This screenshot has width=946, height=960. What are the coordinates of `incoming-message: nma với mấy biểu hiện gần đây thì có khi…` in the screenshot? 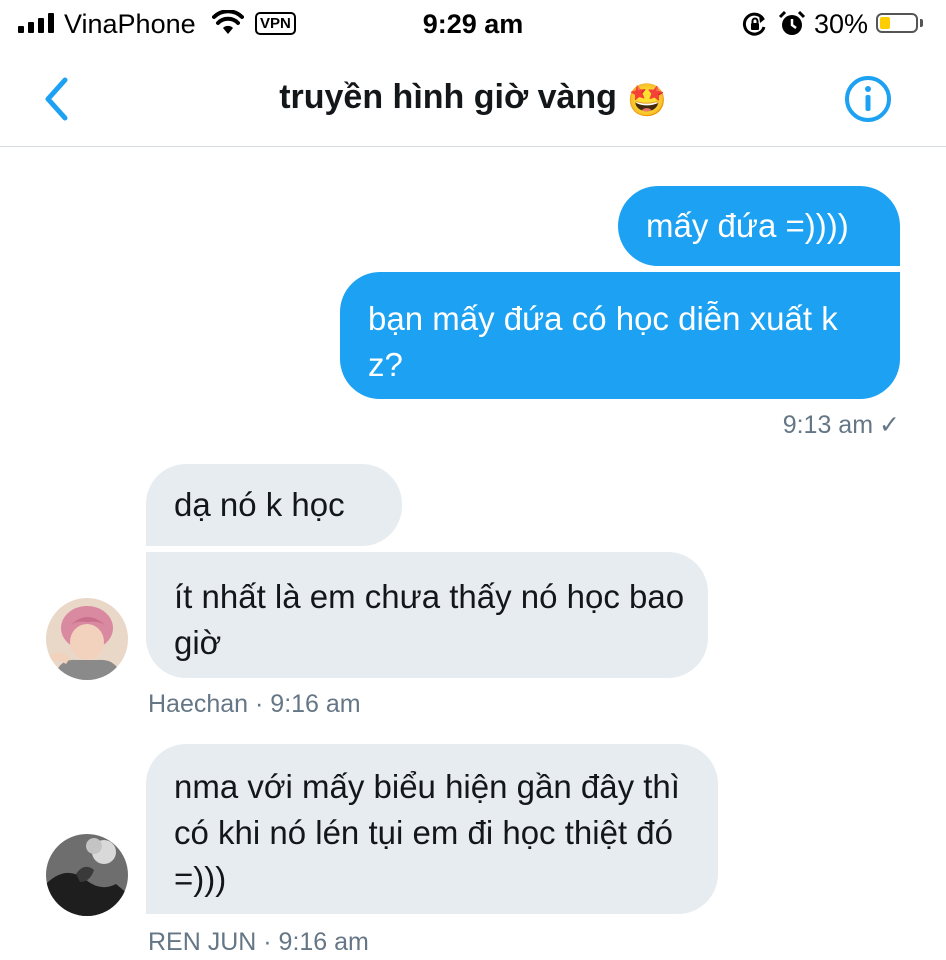 It's located at (432, 829).